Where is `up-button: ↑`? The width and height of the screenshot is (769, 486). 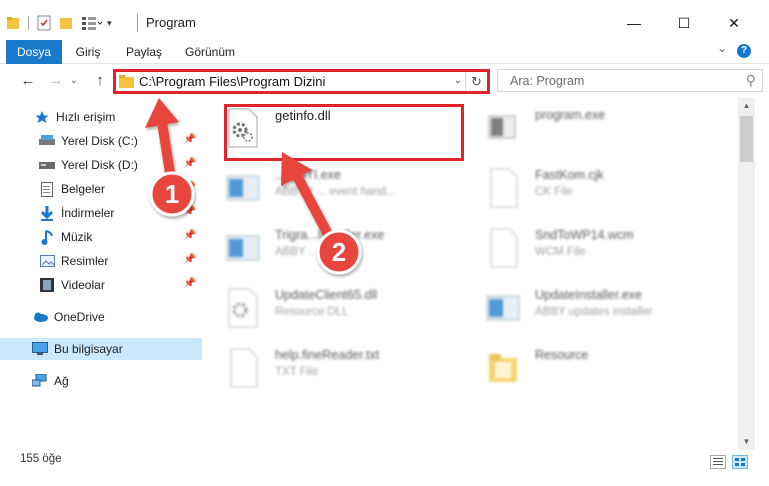 up-button: ↑ is located at coordinates (100, 80).